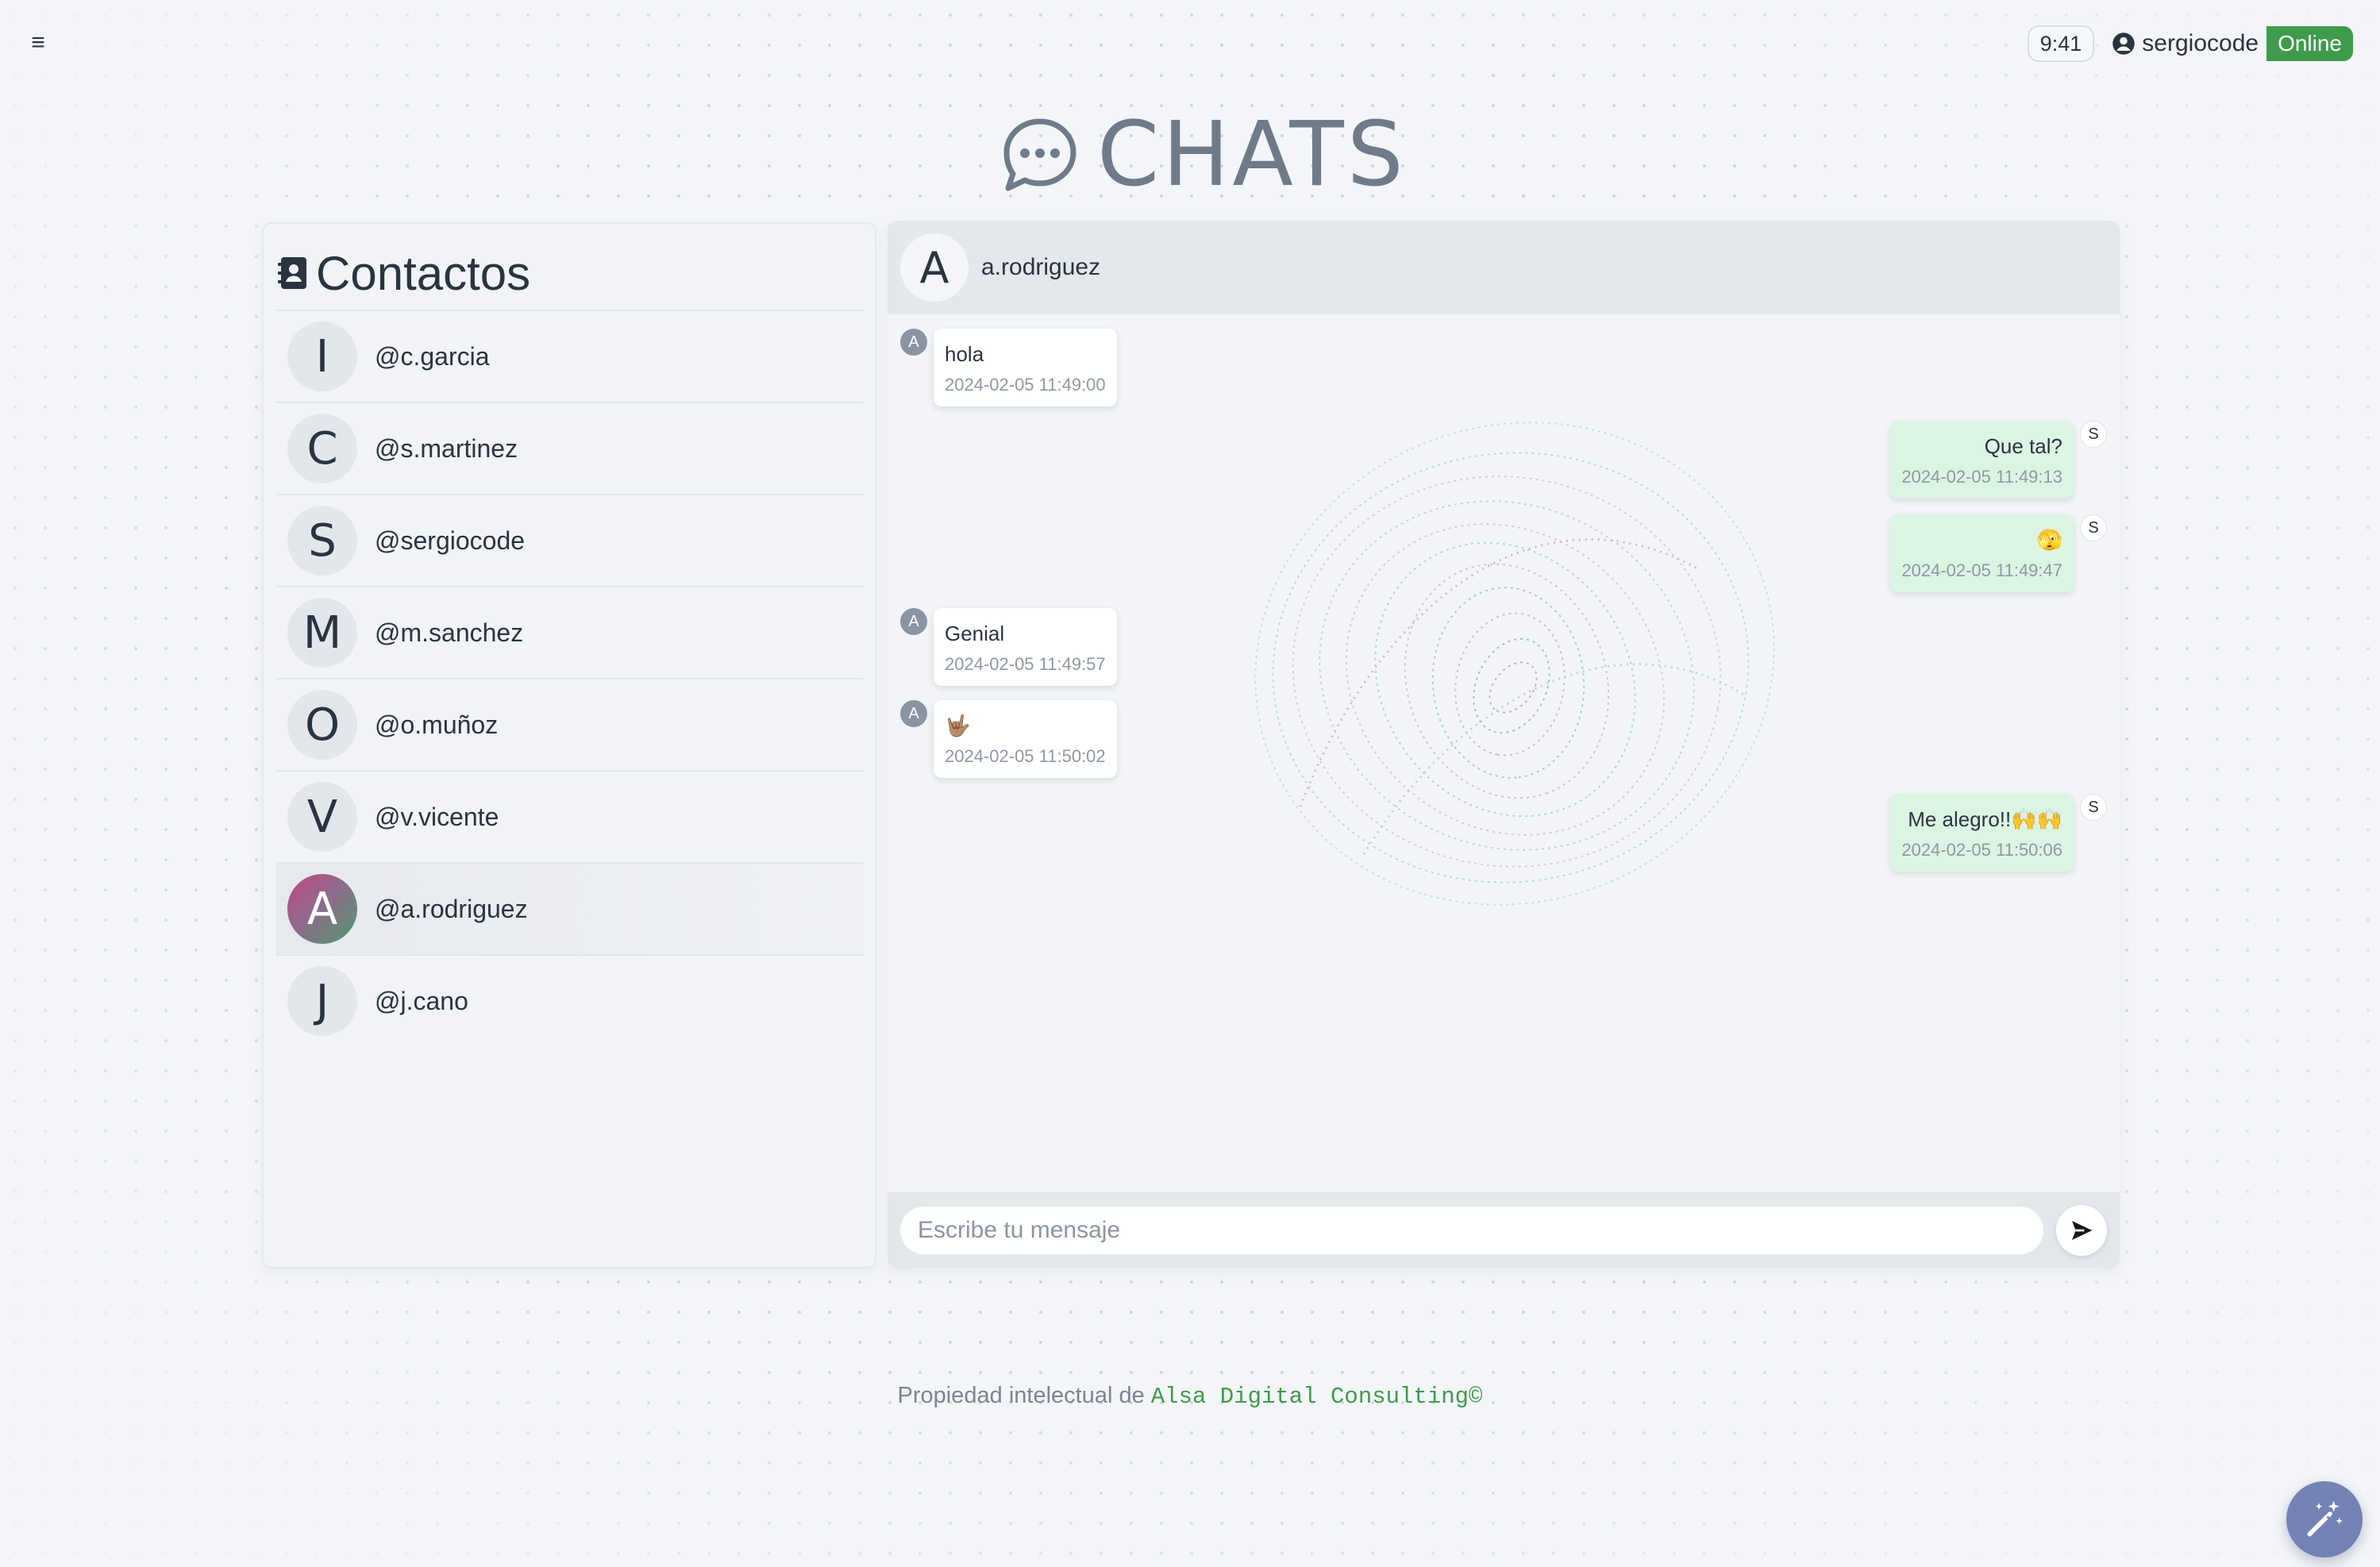 The height and width of the screenshot is (1567, 2380). What do you see at coordinates (2123, 44) in the screenshot?
I see `user-circle-icon` at bounding box center [2123, 44].